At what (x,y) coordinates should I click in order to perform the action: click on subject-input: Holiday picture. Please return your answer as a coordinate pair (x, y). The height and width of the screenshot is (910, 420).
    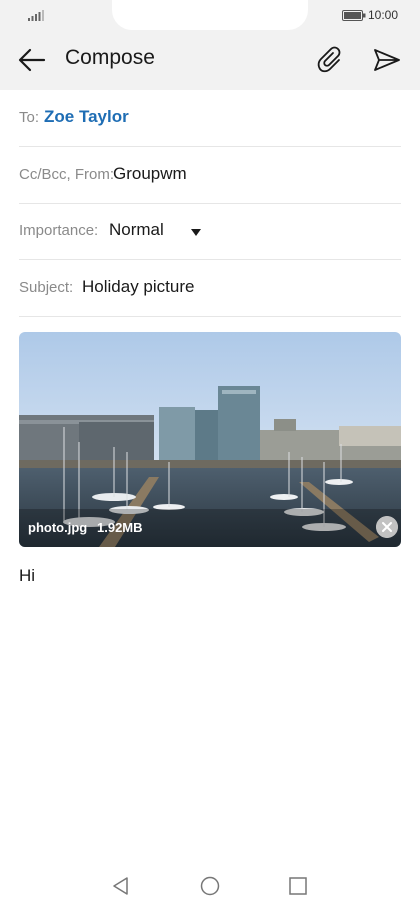
    Looking at the image, I should click on (138, 287).